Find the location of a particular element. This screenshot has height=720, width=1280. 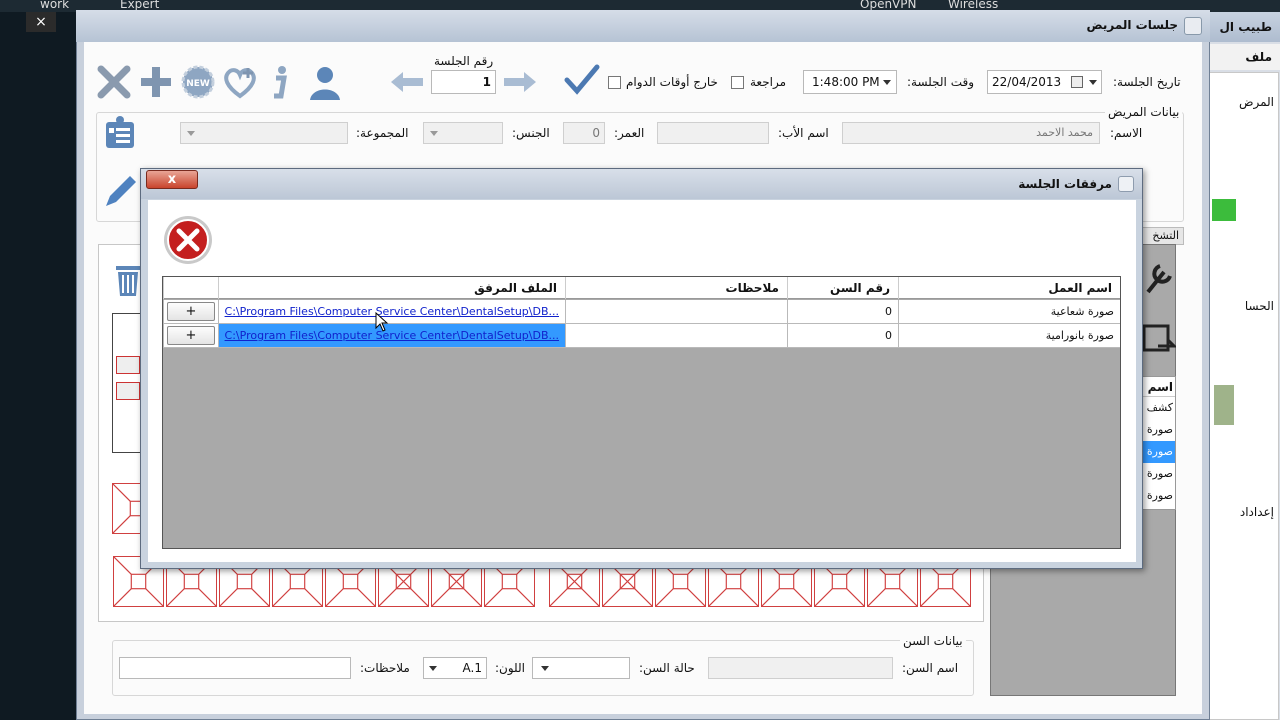

desktop-item: work is located at coordinates (54, 5).